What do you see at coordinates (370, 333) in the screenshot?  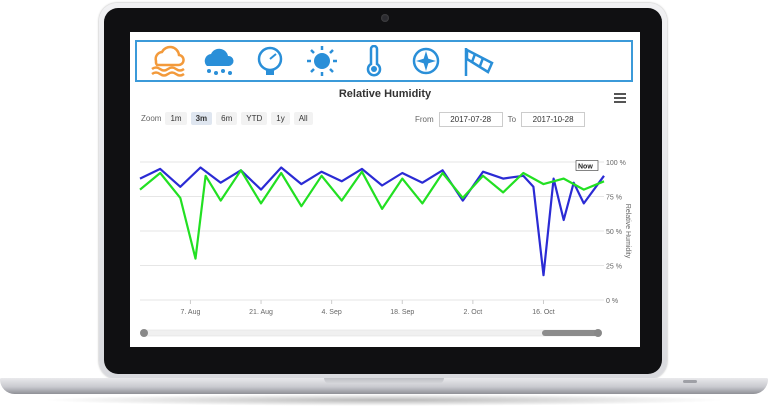 I see `navigator-track` at bounding box center [370, 333].